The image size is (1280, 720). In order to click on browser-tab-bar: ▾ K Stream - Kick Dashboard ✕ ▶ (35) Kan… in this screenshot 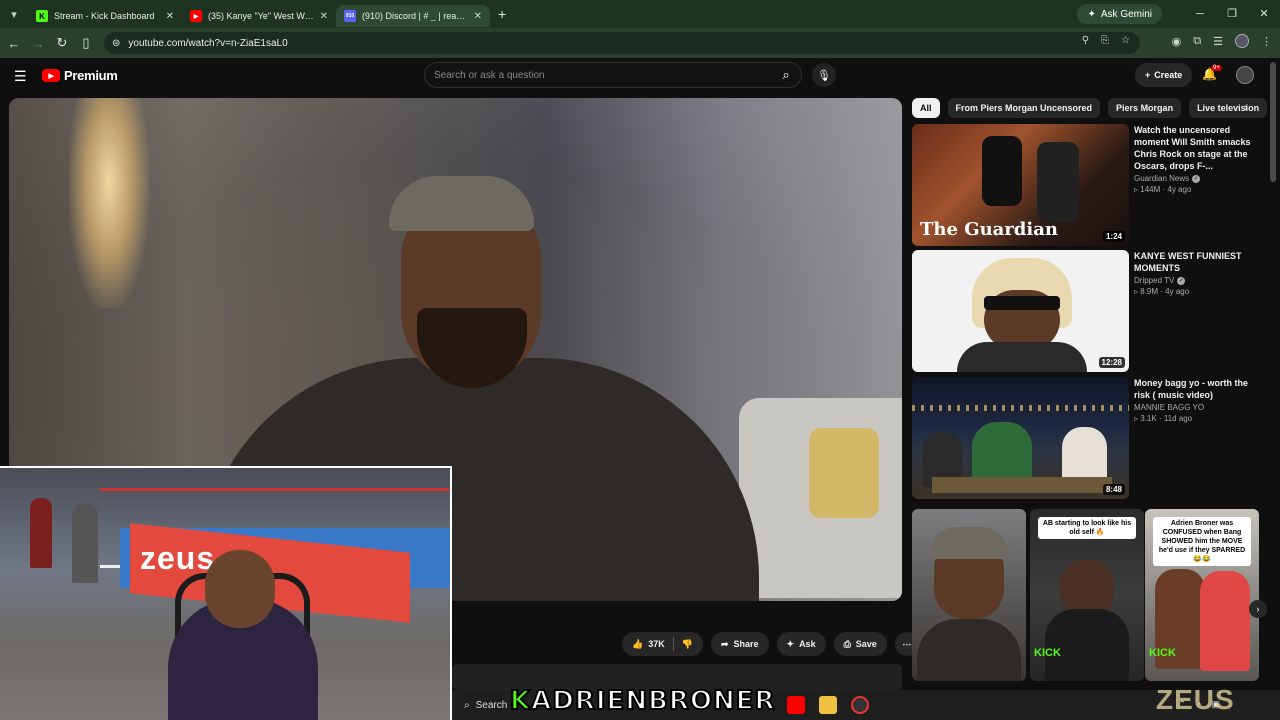, I will do `click(640, 14)`.